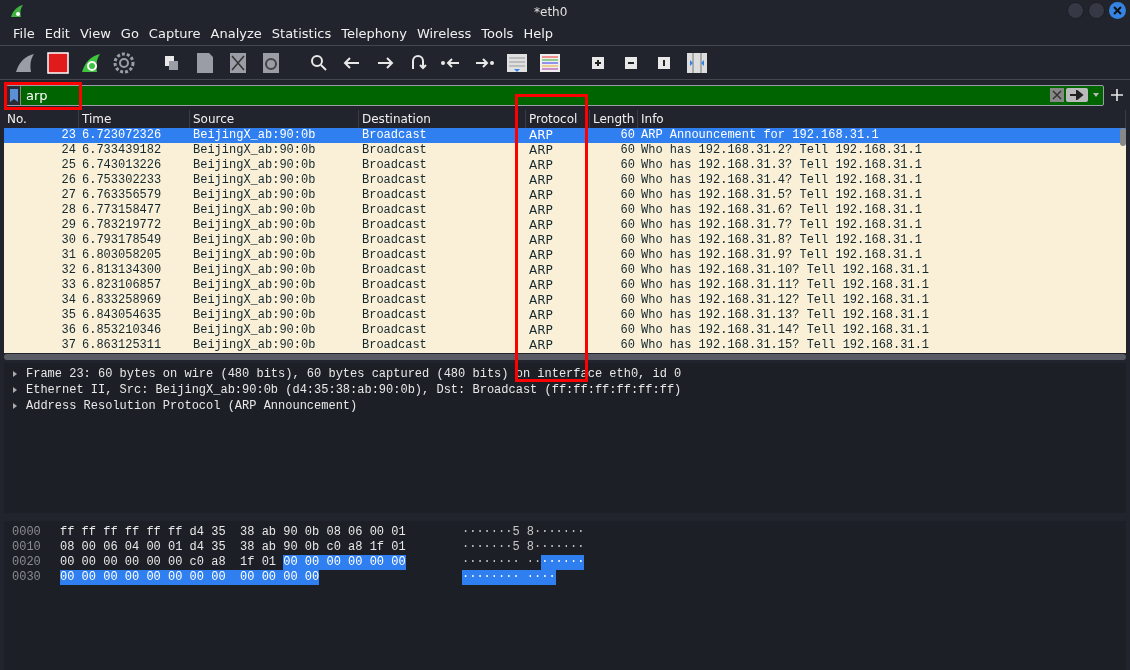 This screenshot has width=1130, height=670. Describe the element at coordinates (785, 330) in the screenshot. I see `table-cell: Who has 192.168.31.14? Tell 192.168.31.1` at that location.